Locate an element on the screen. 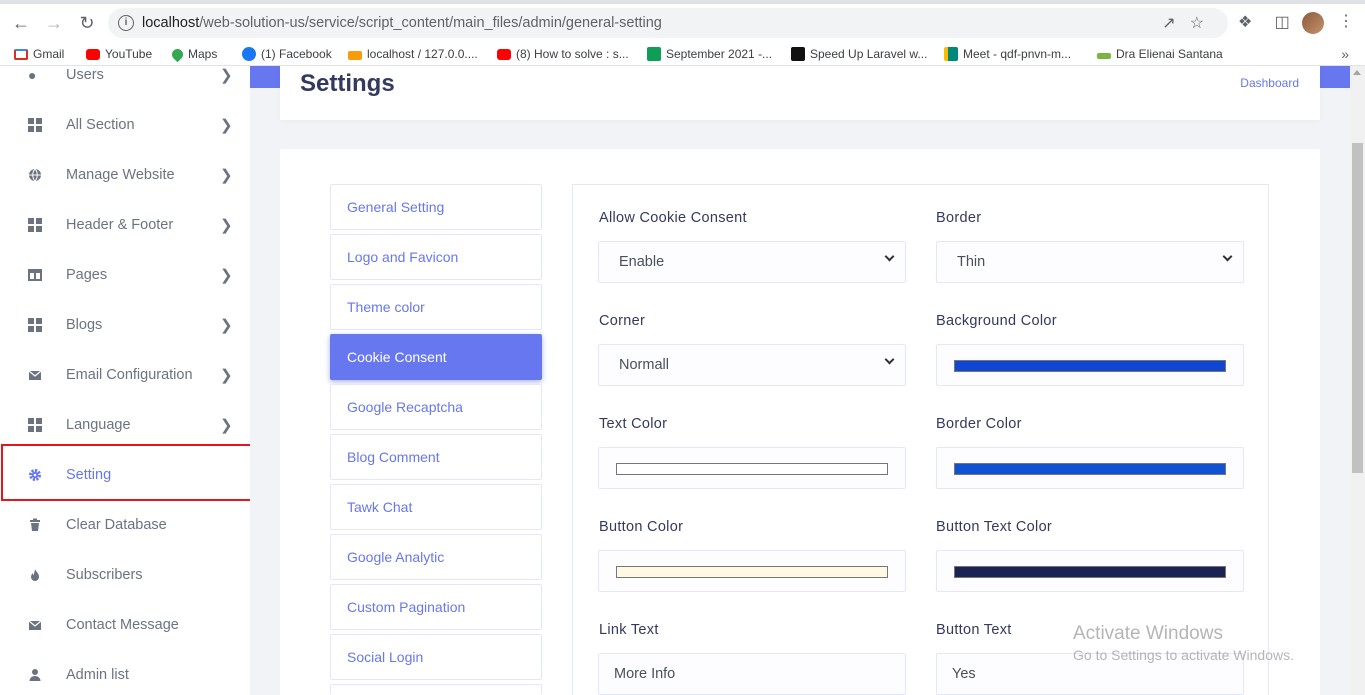 Image resolution: width=1365 pixels, height=695 pixels. share-icon: ↗ is located at coordinates (1175, 23).